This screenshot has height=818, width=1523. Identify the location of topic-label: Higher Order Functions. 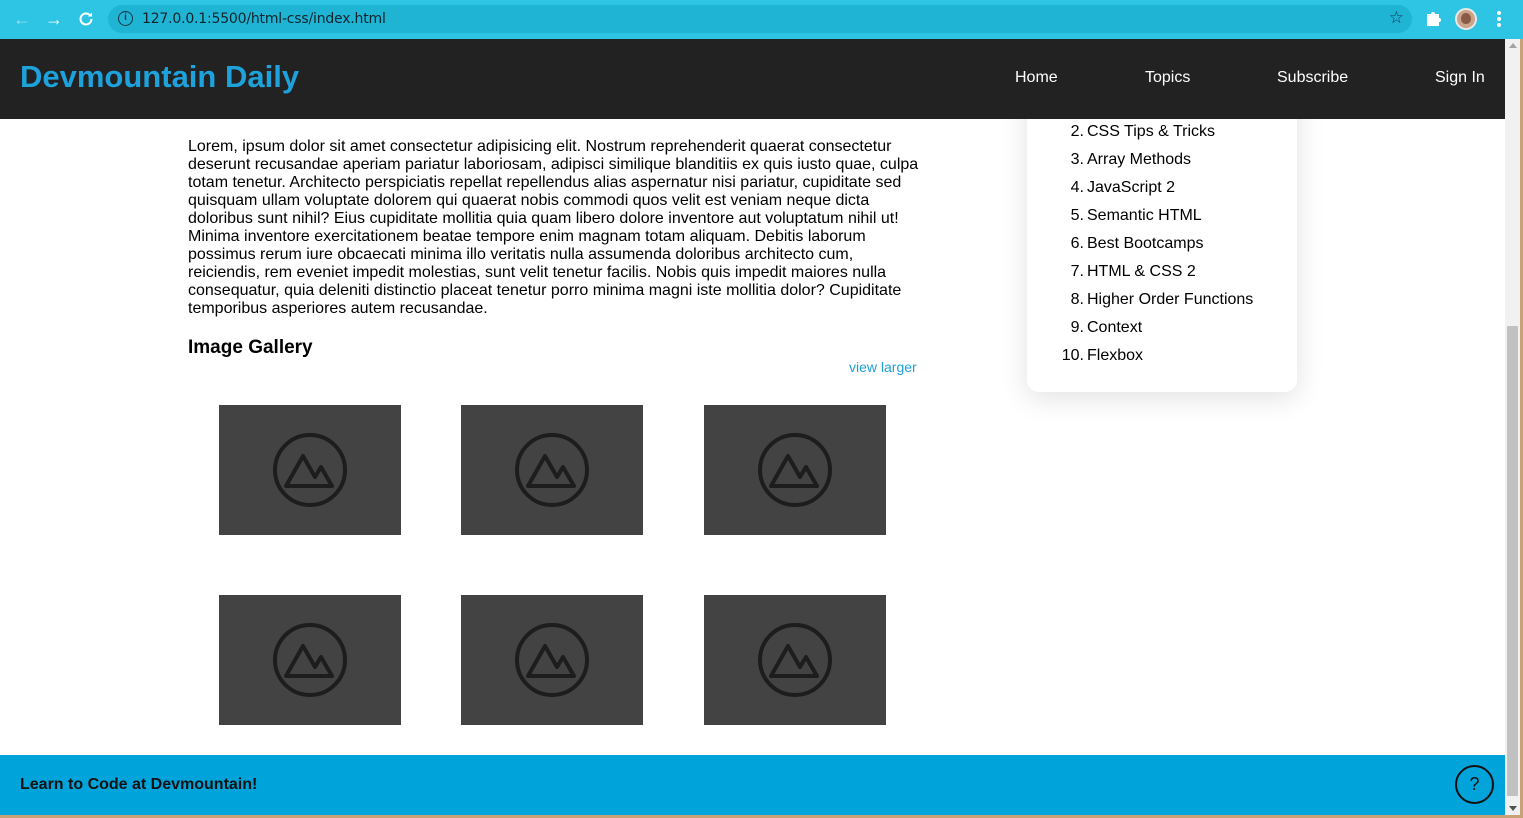
(1170, 300).